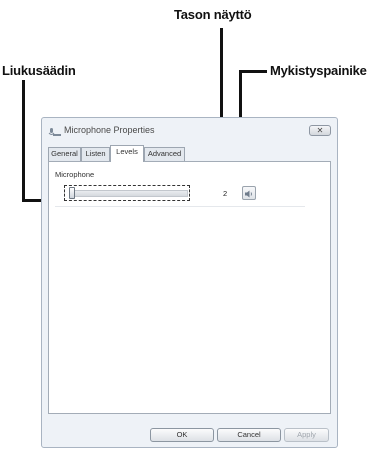  I want to click on close-button: ✕, so click(320, 130).